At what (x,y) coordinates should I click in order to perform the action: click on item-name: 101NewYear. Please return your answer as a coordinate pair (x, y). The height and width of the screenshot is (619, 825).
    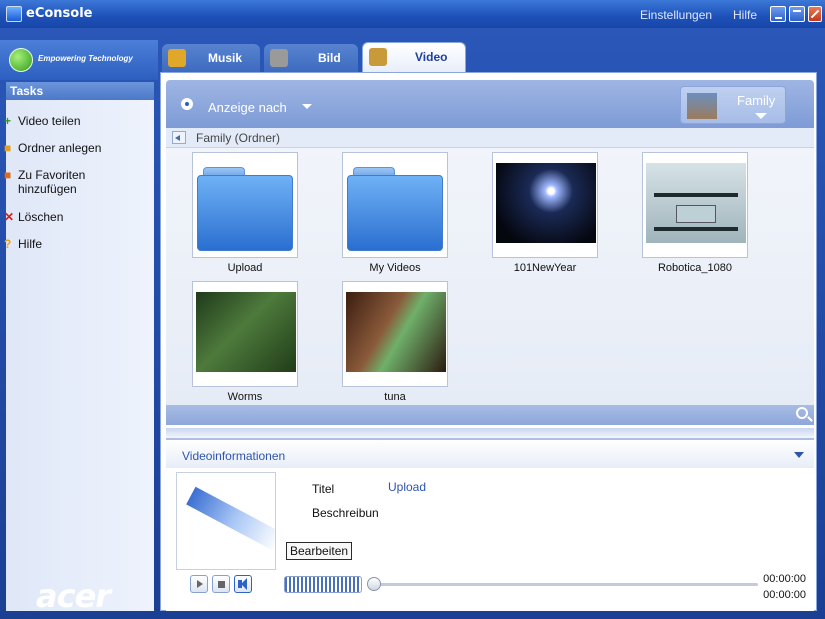
    Looking at the image, I should click on (545, 268).